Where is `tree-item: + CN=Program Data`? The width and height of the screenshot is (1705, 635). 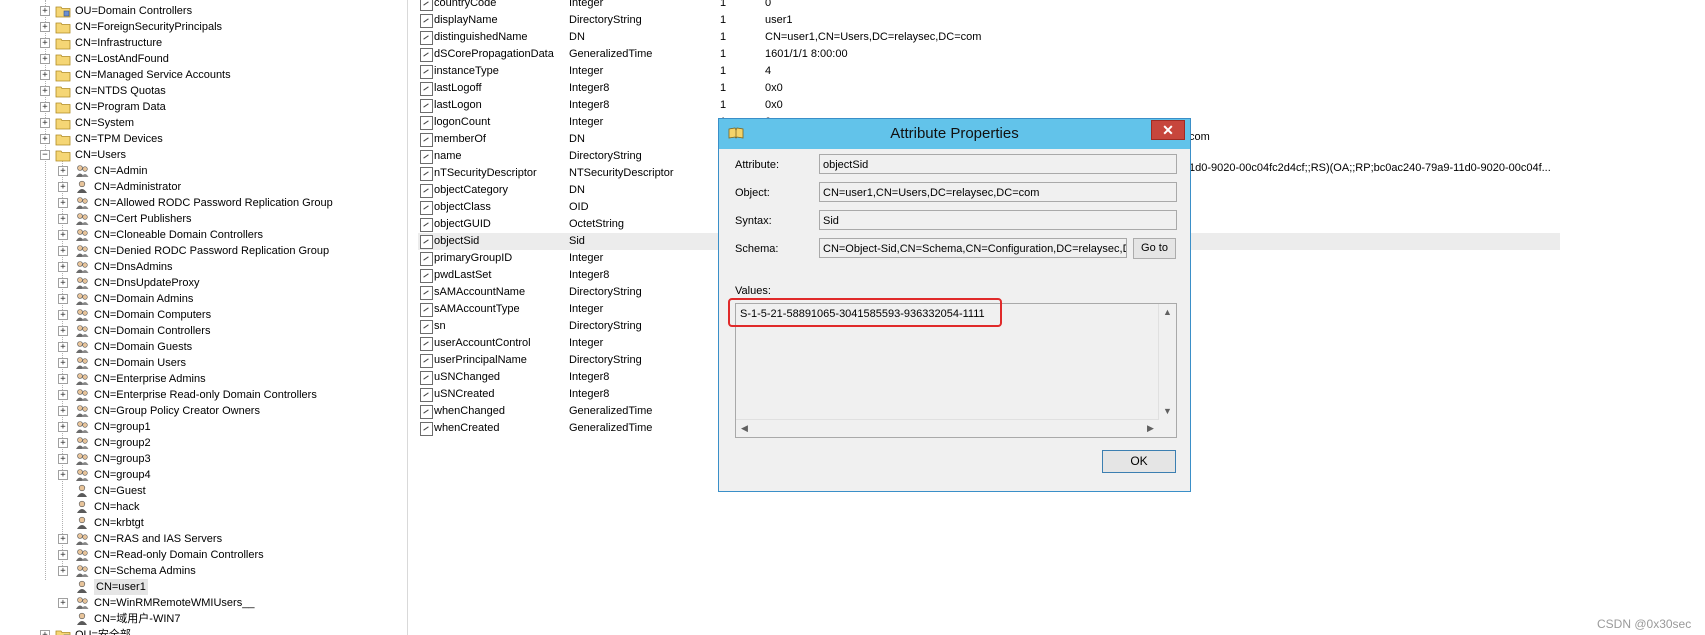 tree-item: + CN=Program Data is located at coordinates (203, 107).